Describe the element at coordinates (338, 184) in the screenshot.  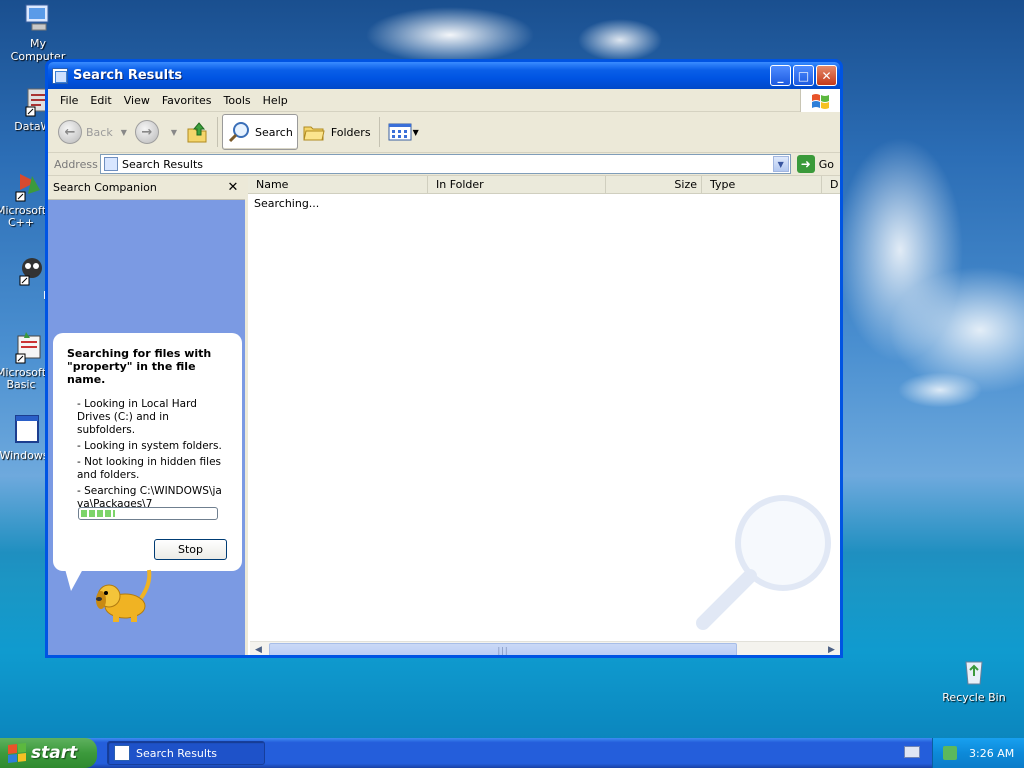
I see `column-name: Name` at that location.